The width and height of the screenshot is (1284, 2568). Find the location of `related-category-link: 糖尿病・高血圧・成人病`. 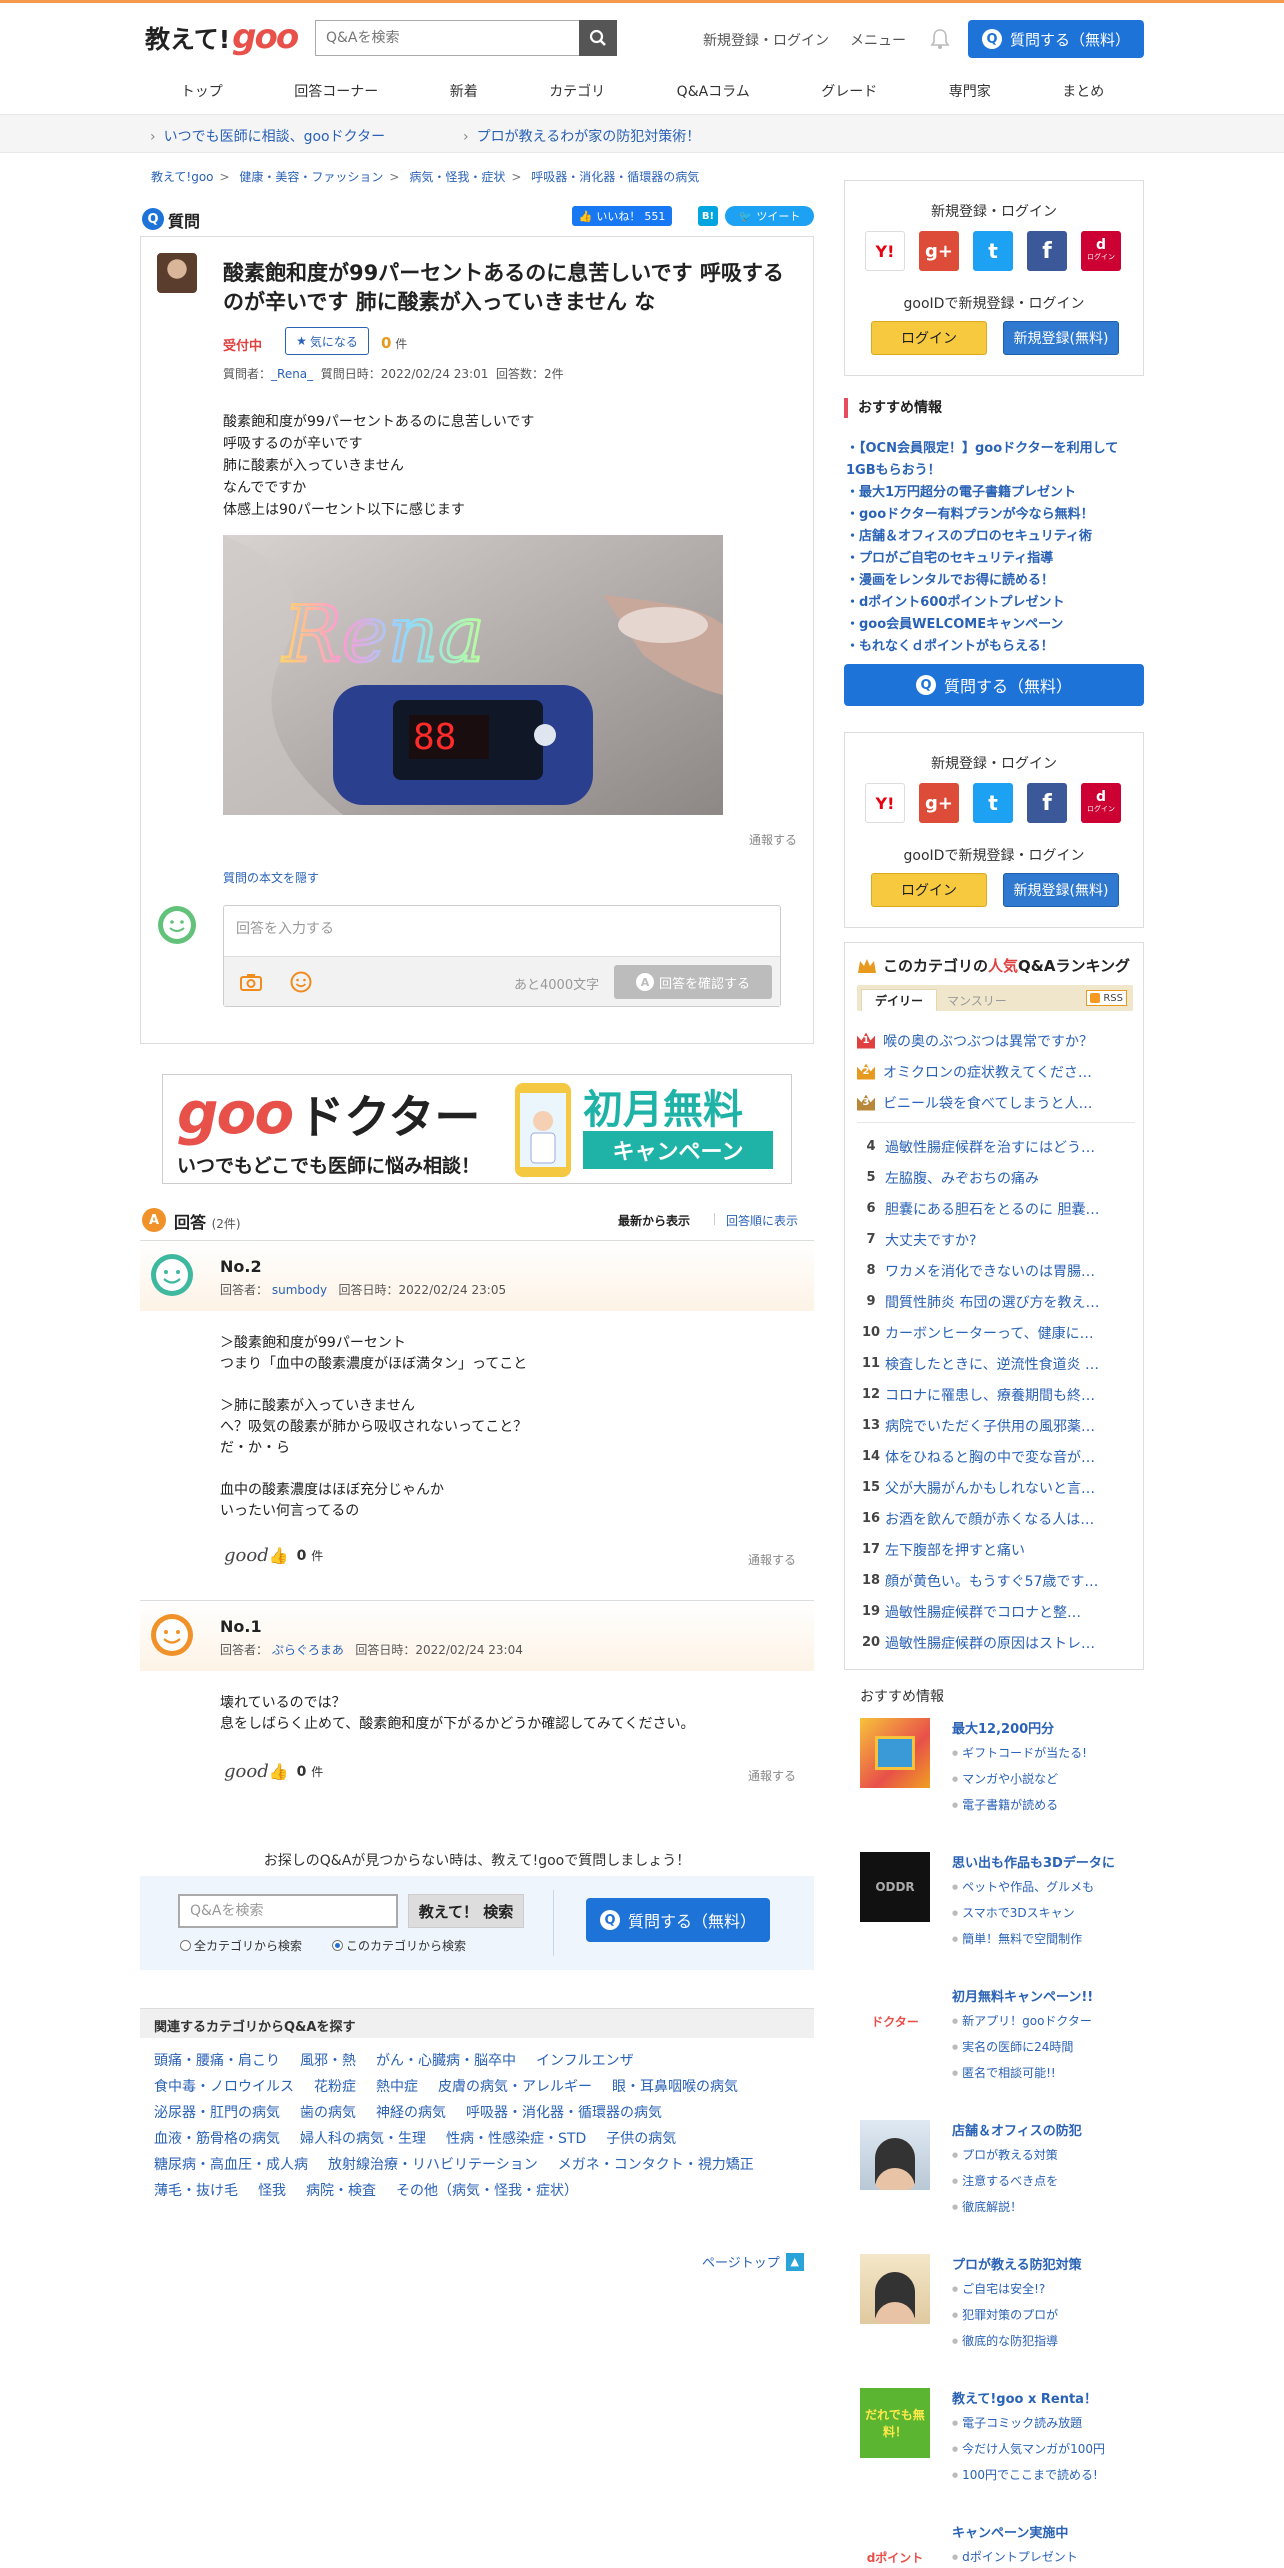

related-category-link: 糖尿病・高血圧・成人病 is located at coordinates (231, 2165).